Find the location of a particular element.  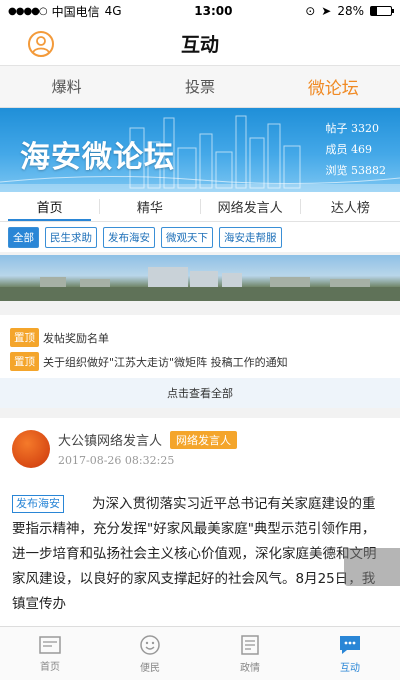

page-title: 互动 is located at coordinates (199, 45).